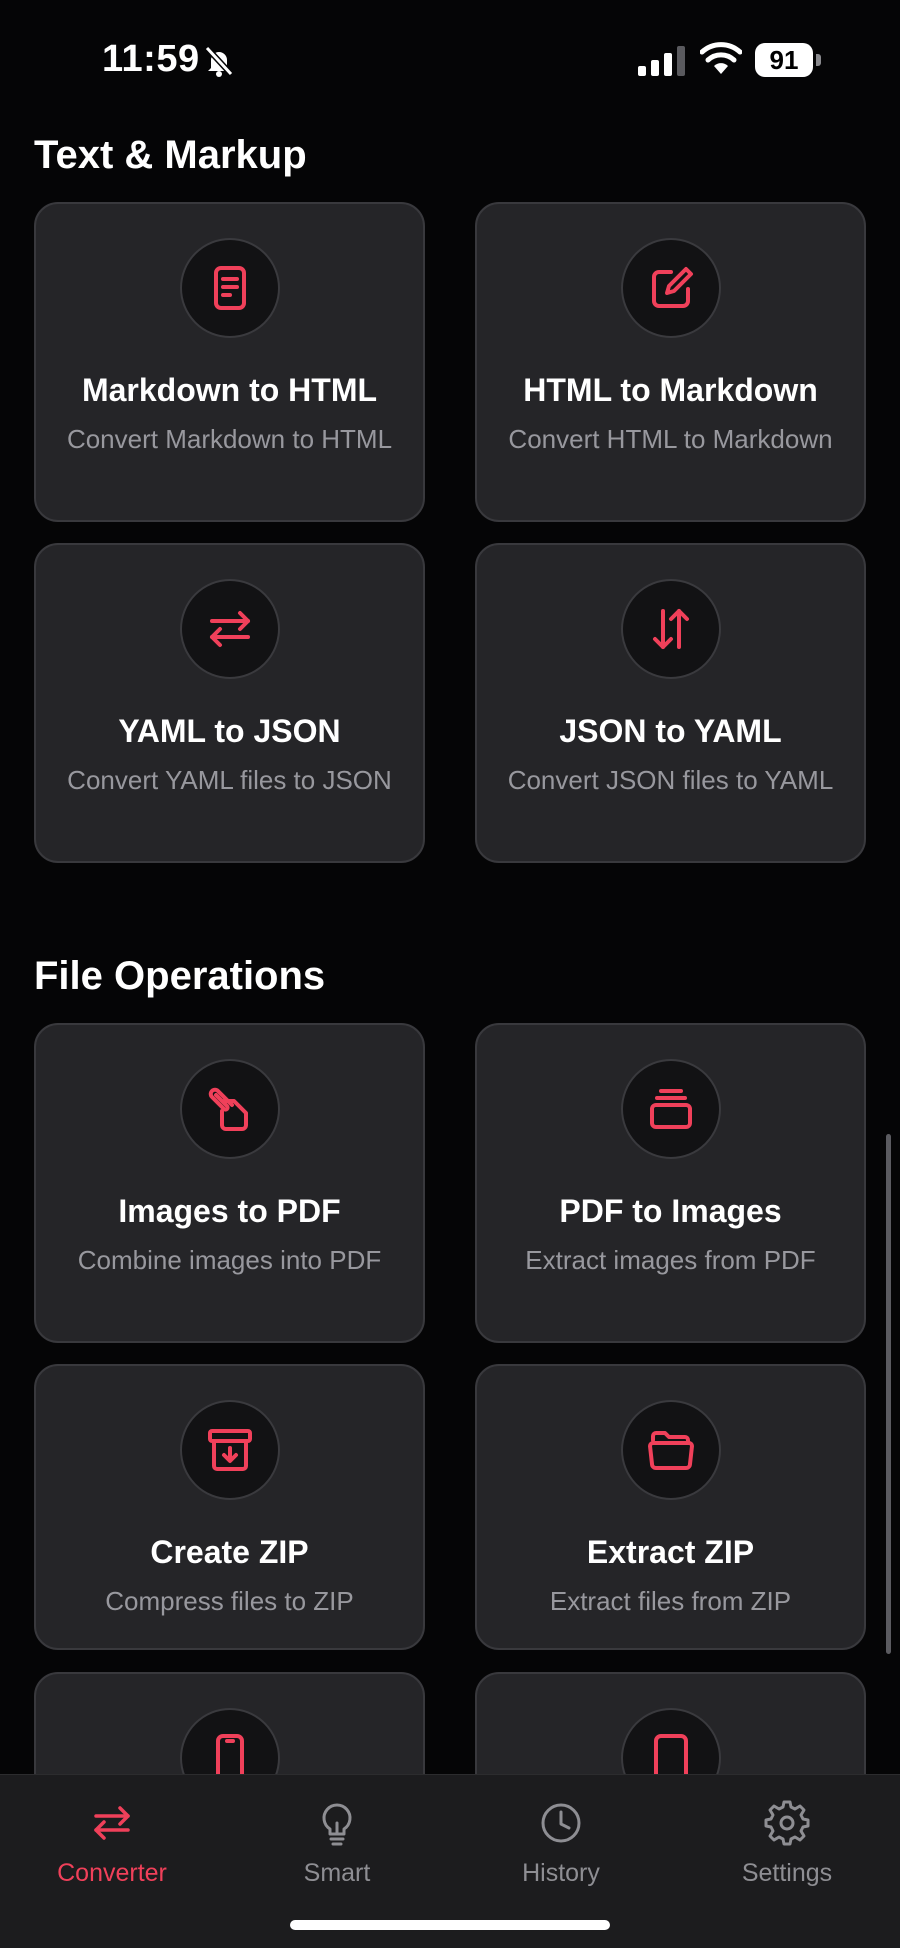  I want to click on battery-level: 91, so click(784, 60).